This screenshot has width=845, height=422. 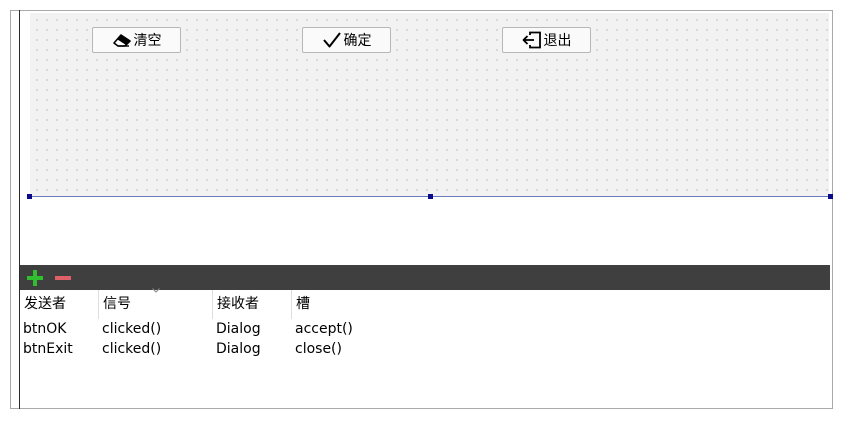 What do you see at coordinates (830, 196) in the screenshot?
I see `resize-handle-bottom-right` at bounding box center [830, 196].